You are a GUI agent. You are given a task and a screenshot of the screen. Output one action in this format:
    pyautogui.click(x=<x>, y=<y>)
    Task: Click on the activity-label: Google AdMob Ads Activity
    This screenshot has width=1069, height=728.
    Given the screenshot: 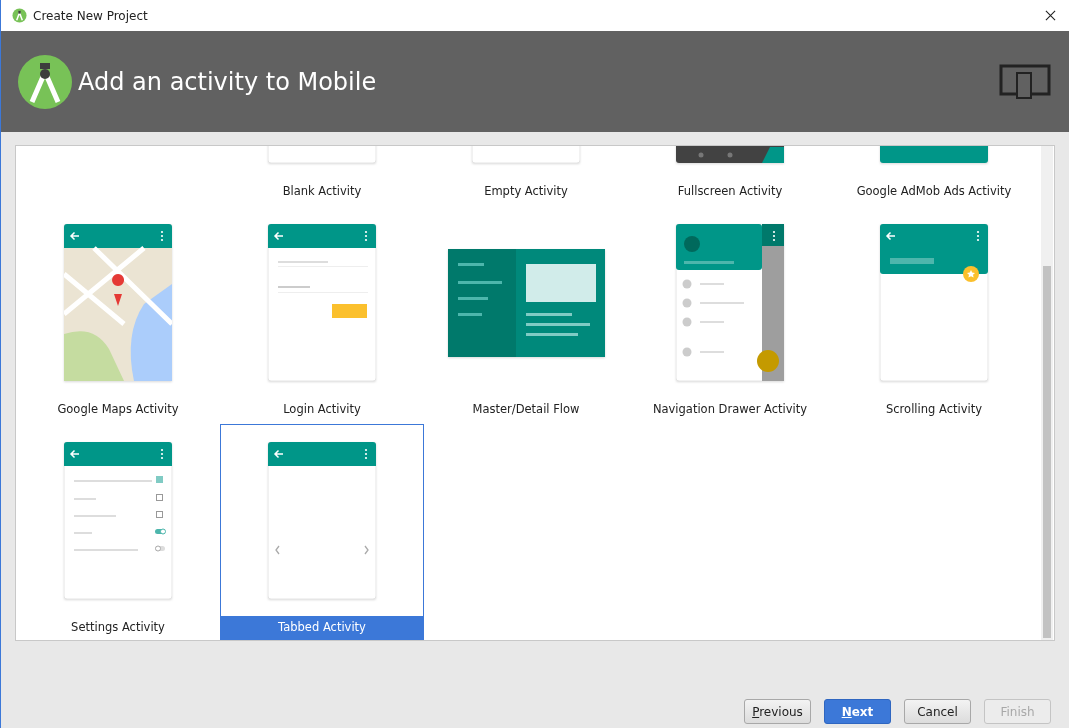 What is the action you would take?
    pyautogui.click(x=934, y=191)
    